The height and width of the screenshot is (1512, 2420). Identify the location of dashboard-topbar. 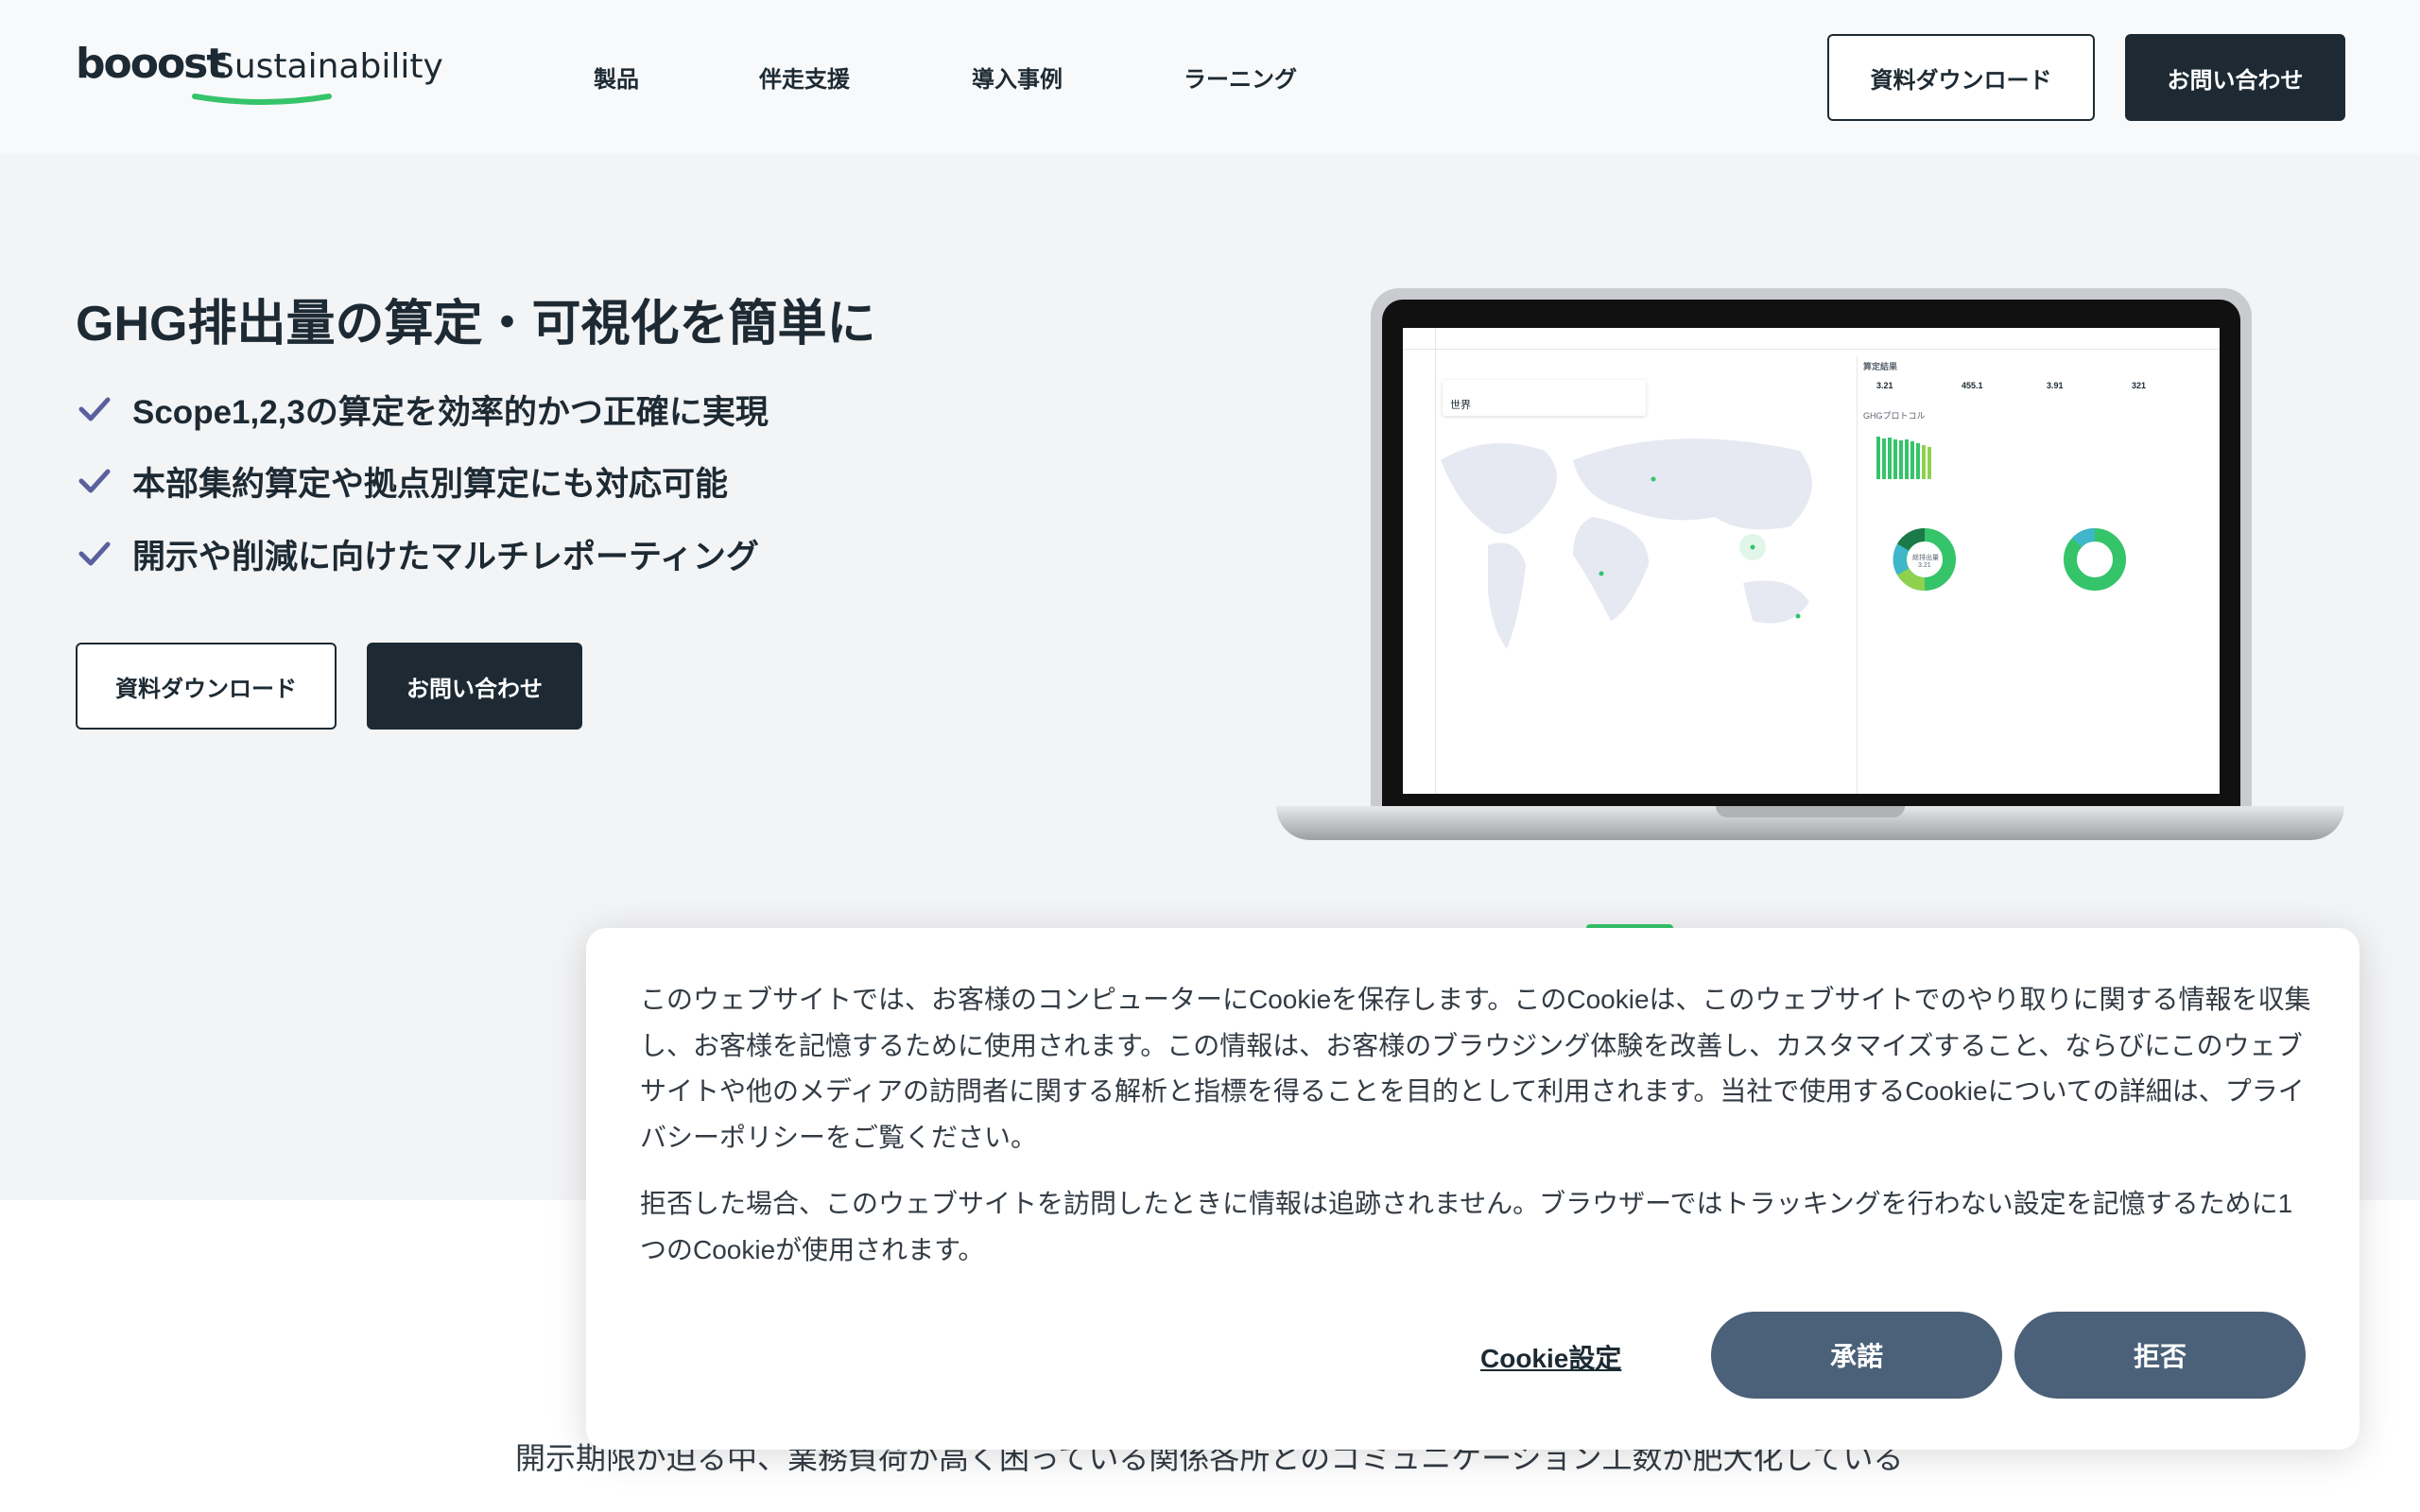
(1811, 349).